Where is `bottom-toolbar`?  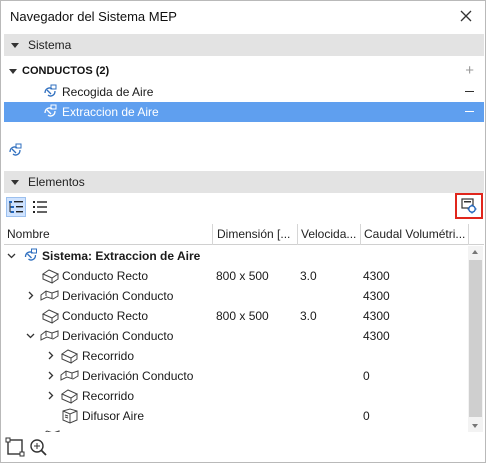 bottom-toolbar is located at coordinates (243, 447).